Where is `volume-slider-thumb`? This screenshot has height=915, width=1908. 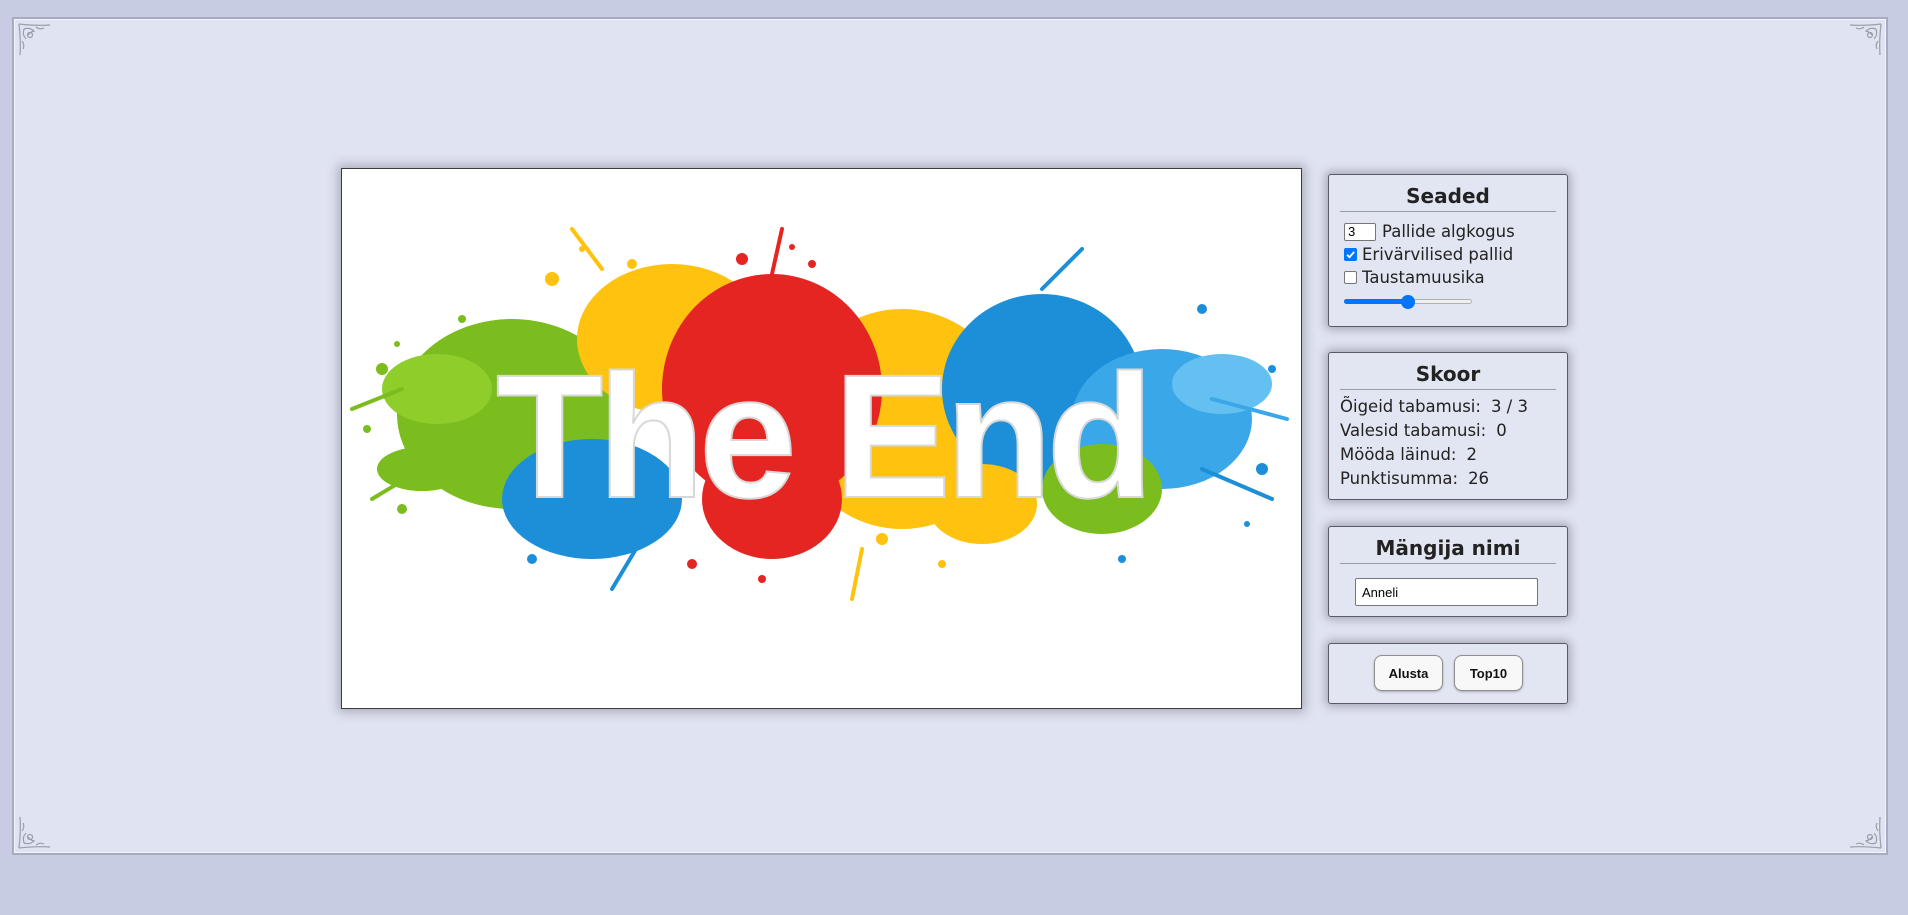 volume-slider-thumb is located at coordinates (1408, 302).